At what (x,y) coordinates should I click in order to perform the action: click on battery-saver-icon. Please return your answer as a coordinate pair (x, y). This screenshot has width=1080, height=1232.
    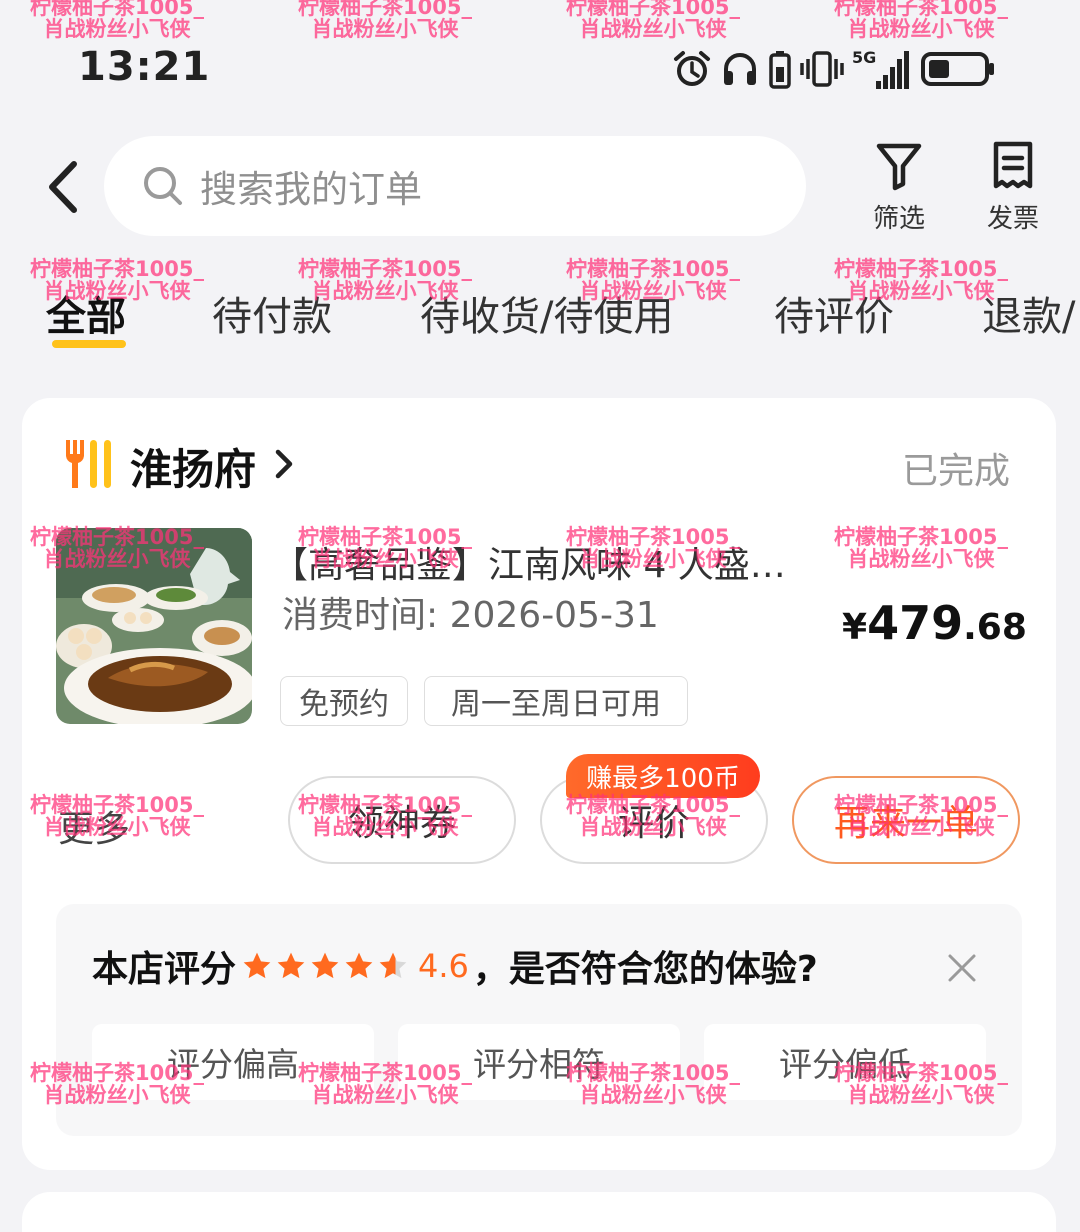
    Looking at the image, I should click on (780, 70).